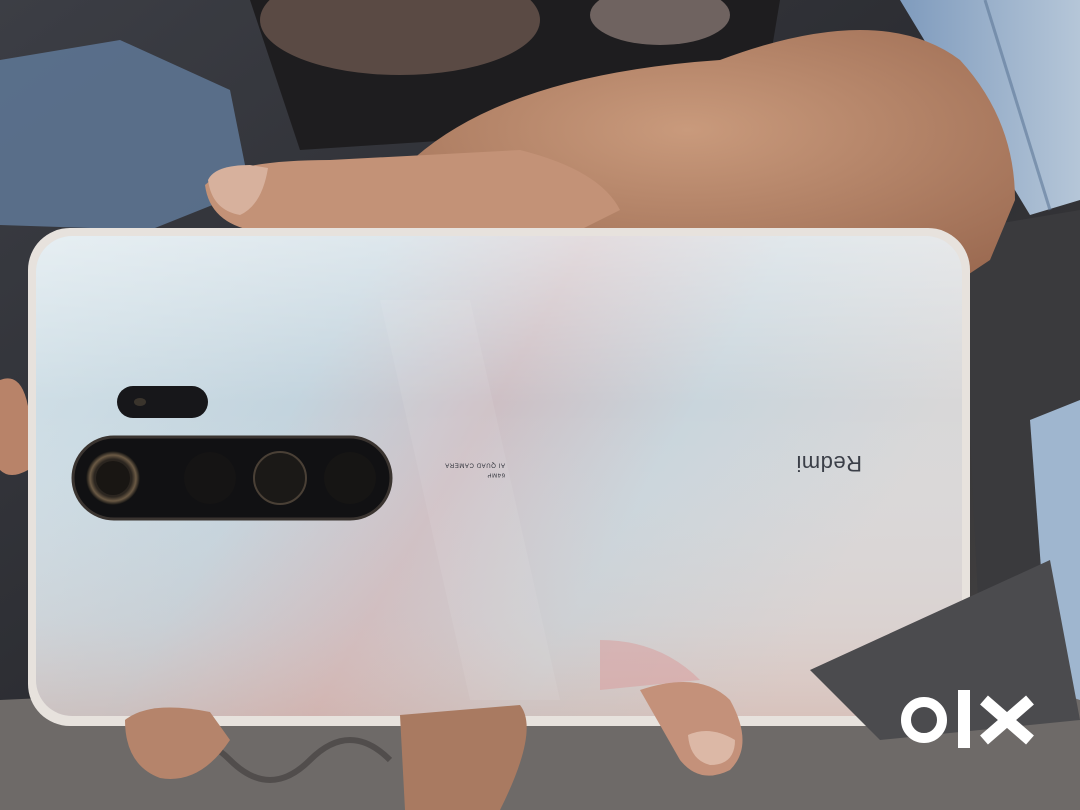  Describe the element at coordinates (964, 719) in the screenshot. I see `olx-logo-l` at that location.